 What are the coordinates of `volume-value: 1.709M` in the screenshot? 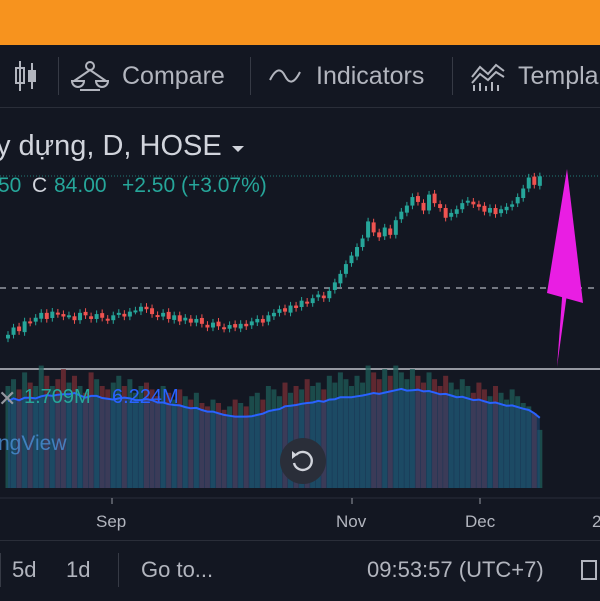 It's located at (57, 397).